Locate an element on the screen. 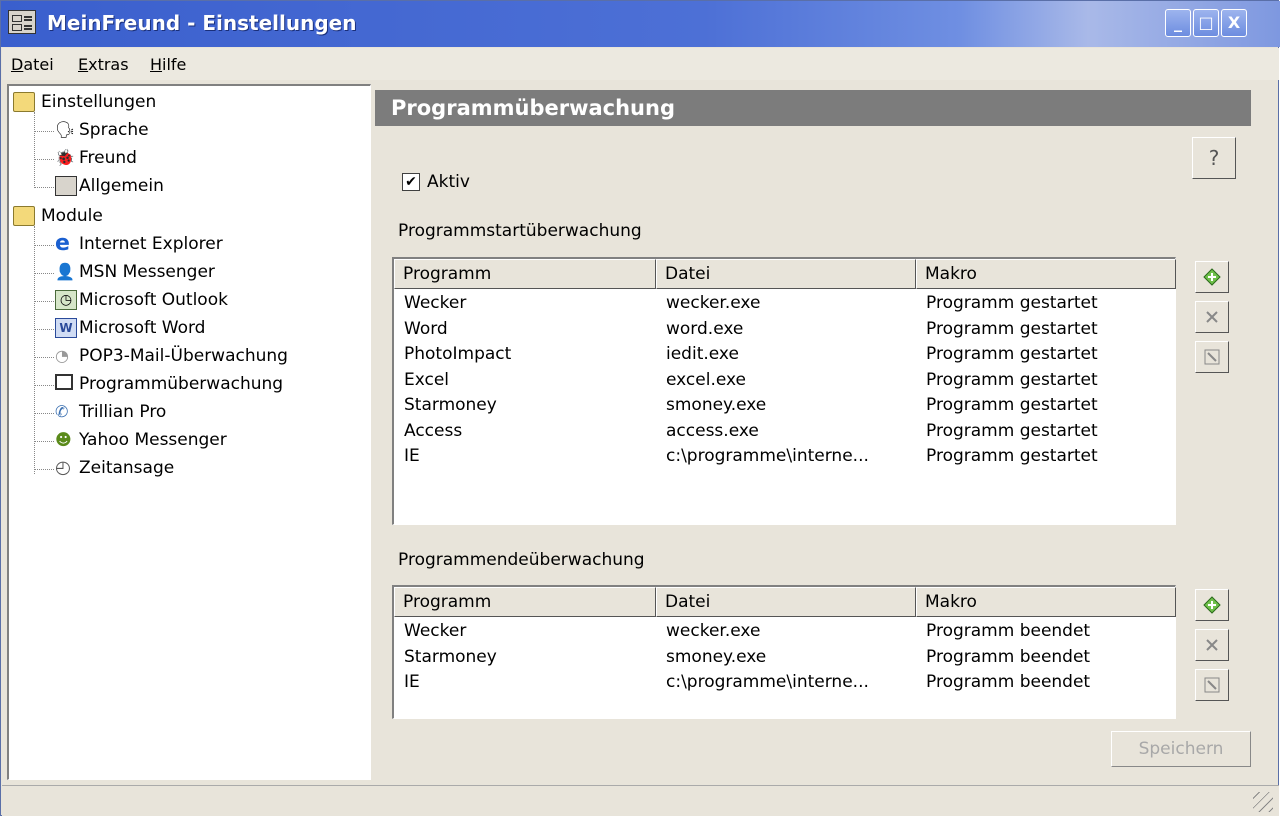 Image resolution: width=1281 pixels, height=818 pixels. table-row: Wecker wecker.exe Programm beendet is located at coordinates (784, 631).